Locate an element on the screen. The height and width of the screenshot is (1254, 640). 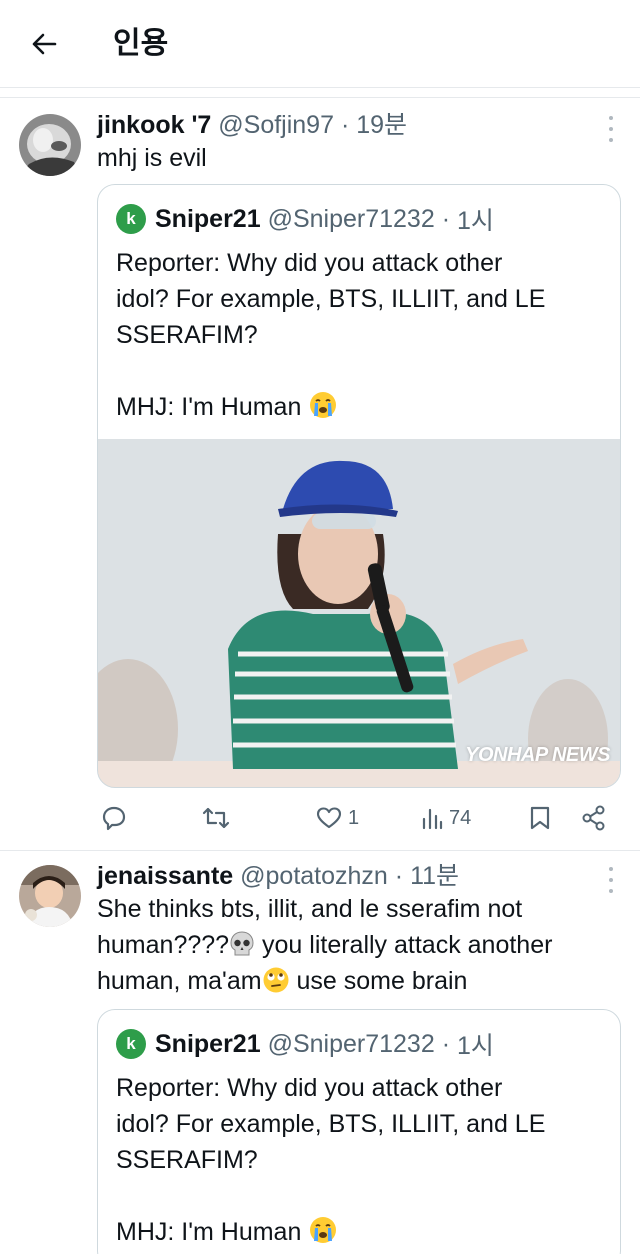
action-bar: 1 74 is located at coordinates (354, 818).